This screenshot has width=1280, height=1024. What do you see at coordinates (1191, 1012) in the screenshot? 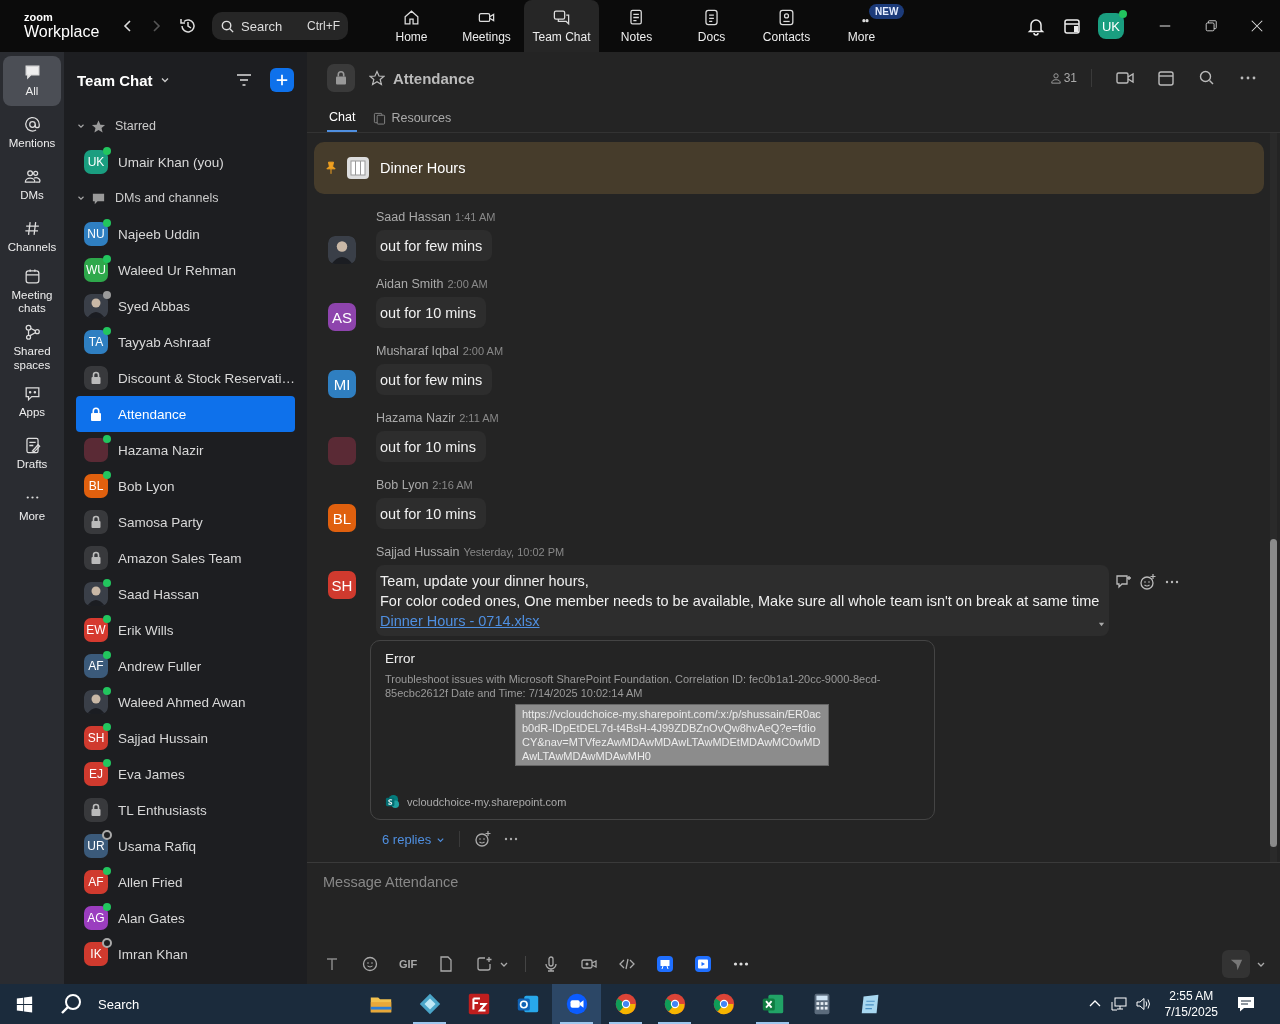
I see `clock-date: 7/15/2025` at bounding box center [1191, 1012].